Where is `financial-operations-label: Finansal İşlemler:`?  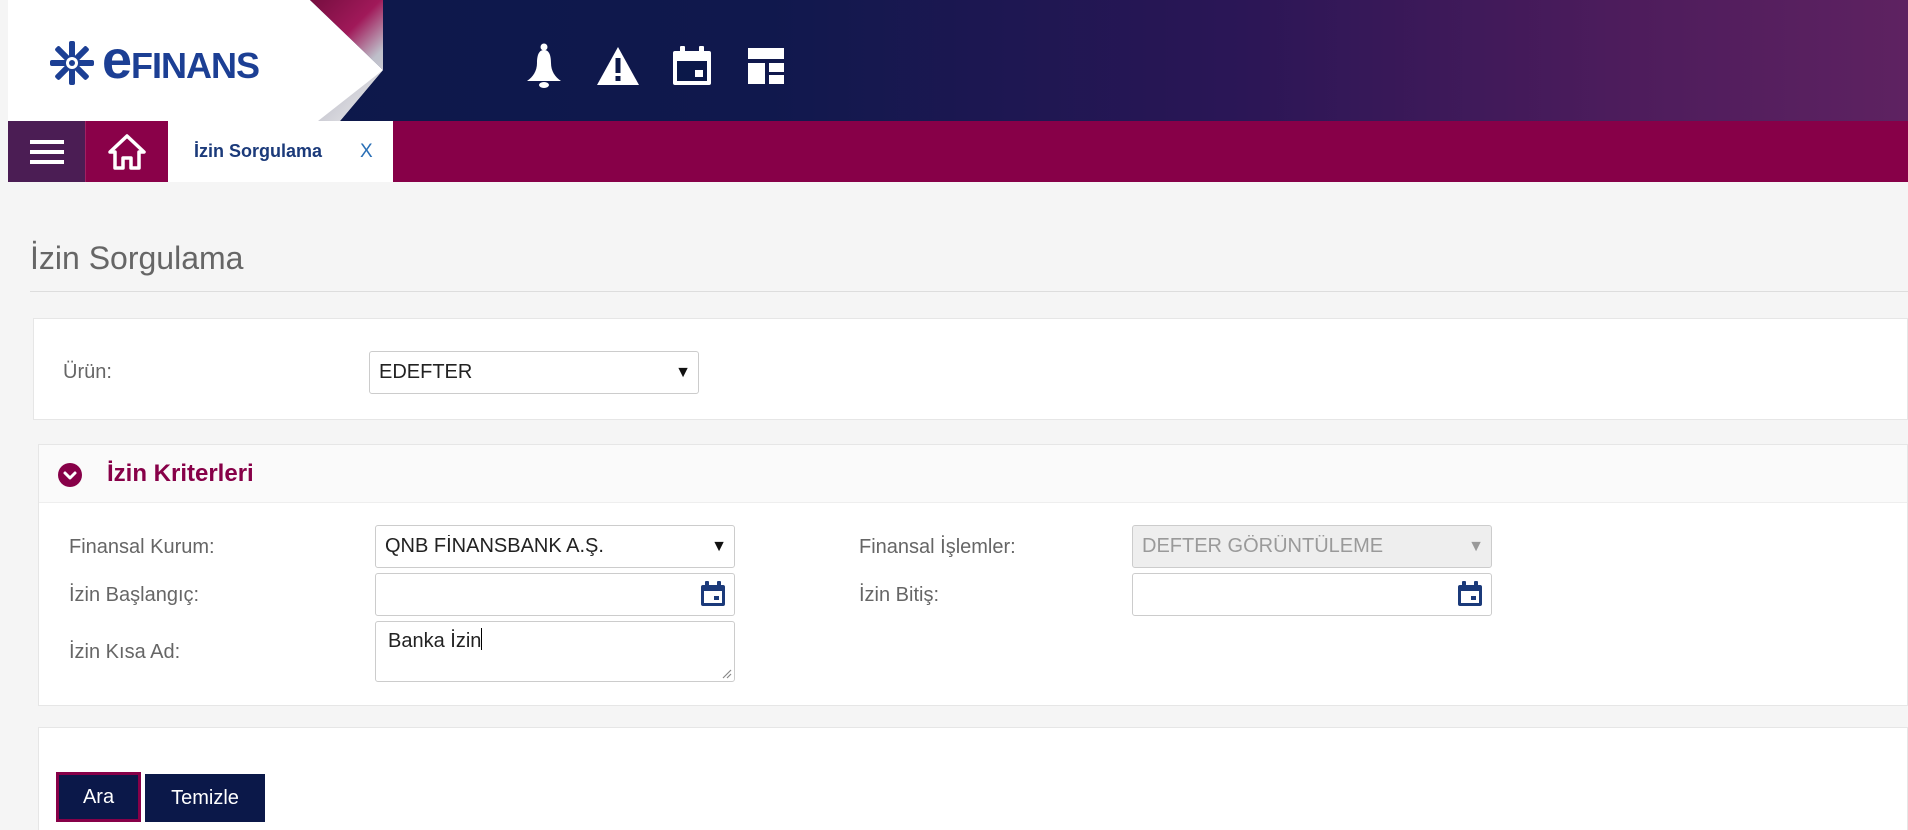 financial-operations-label: Finansal İşlemler: is located at coordinates (937, 547).